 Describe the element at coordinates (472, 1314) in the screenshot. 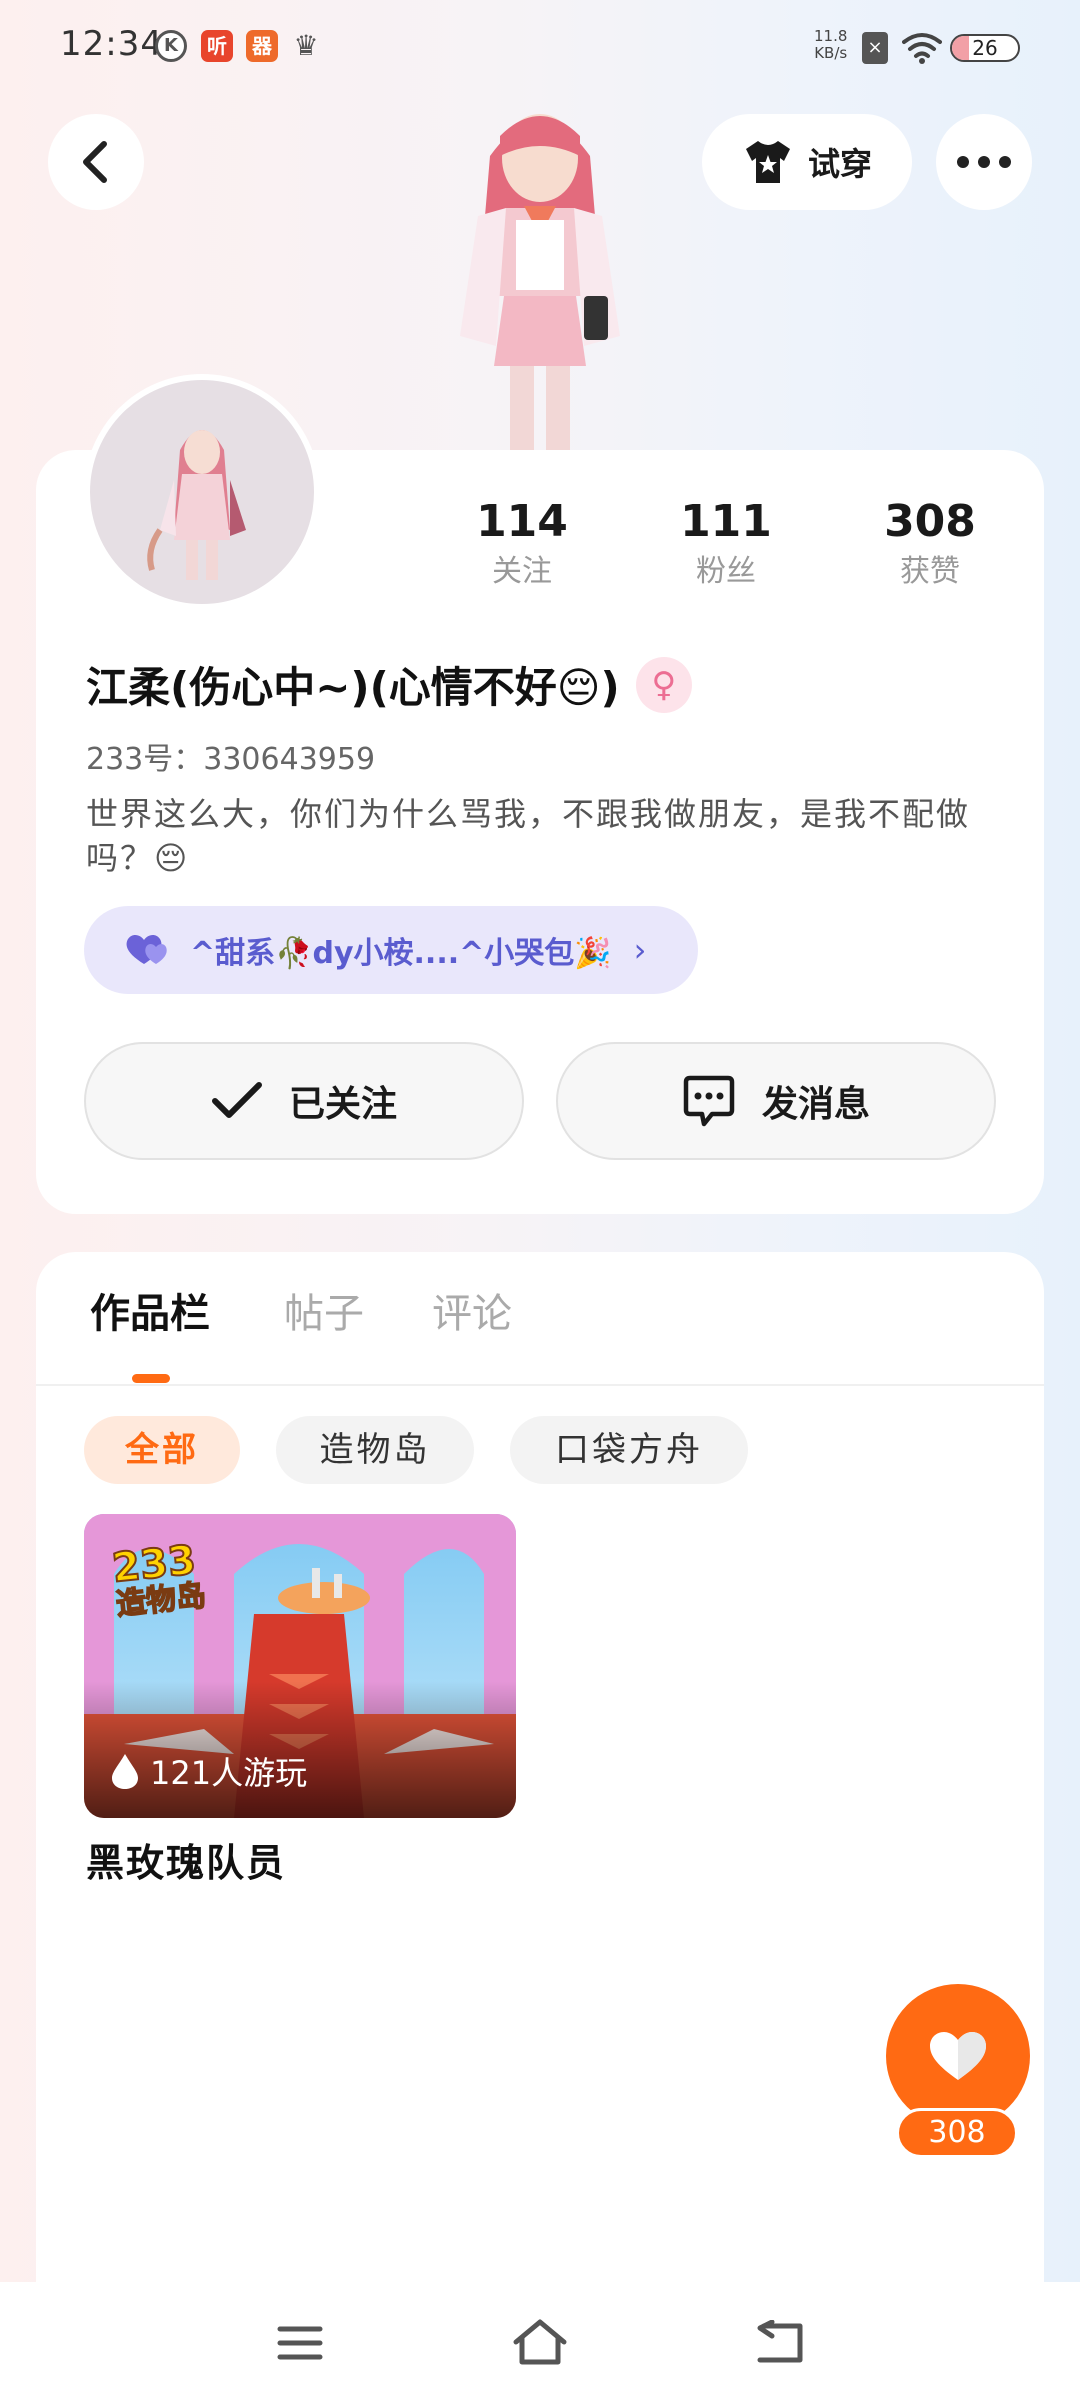

I see `tab-comments: 评论` at that location.